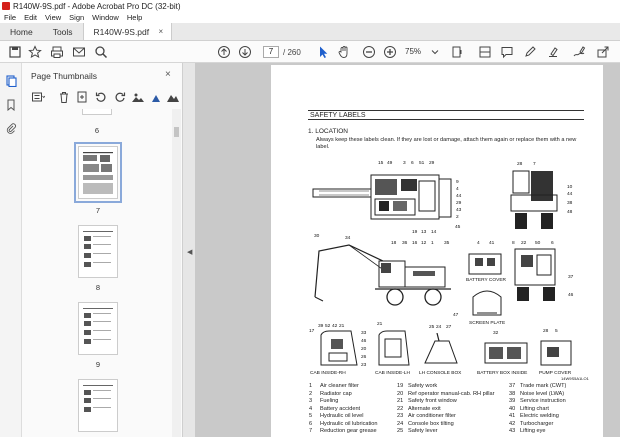 This screenshot has height=437, width=620. I want to click on search-icon, so click(101, 52).